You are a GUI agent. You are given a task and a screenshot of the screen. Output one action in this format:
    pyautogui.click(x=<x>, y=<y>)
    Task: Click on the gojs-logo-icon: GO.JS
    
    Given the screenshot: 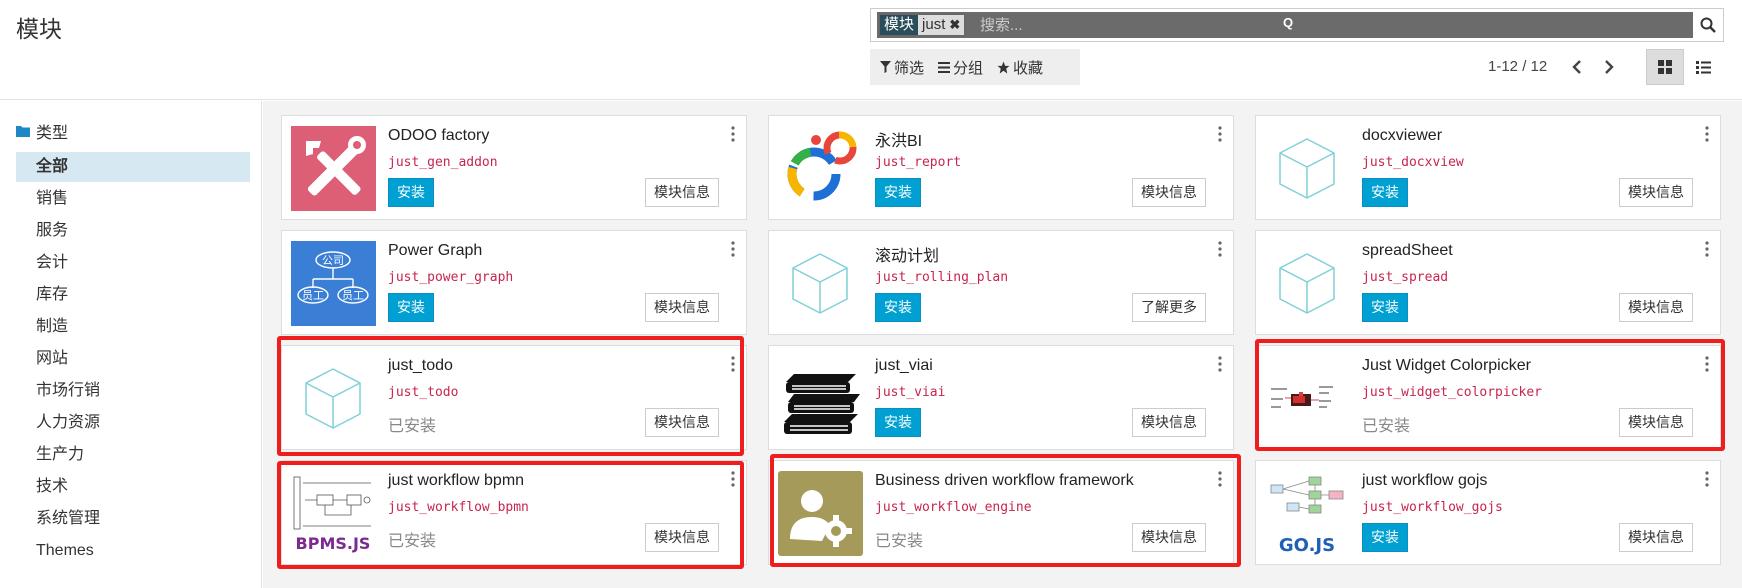 What is the action you would take?
    pyautogui.click(x=1307, y=513)
    